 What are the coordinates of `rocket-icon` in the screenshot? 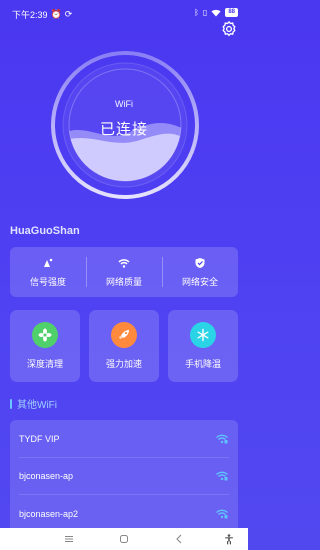 It's located at (124, 335).